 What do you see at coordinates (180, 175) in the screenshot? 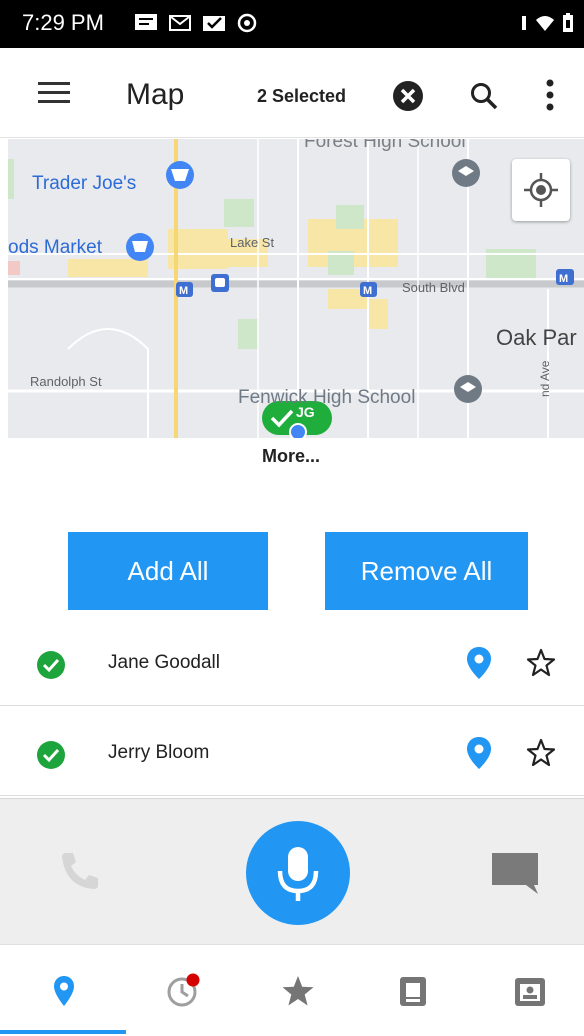
I see `trader-joes-pin-icon` at bounding box center [180, 175].